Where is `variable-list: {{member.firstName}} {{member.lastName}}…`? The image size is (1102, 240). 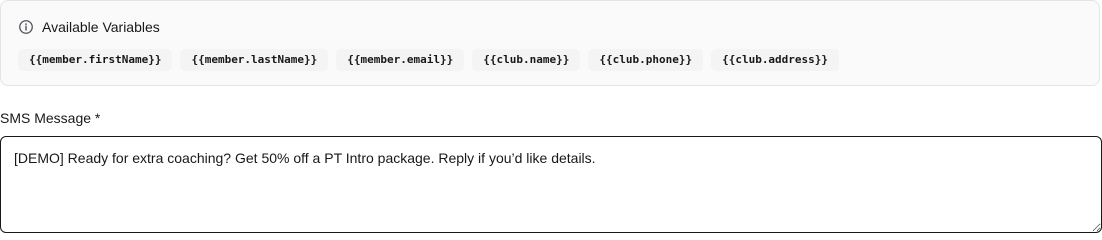
variable-list: {{member.firstName}} {{member.lastName}}… is located at coordinates (429, 60).